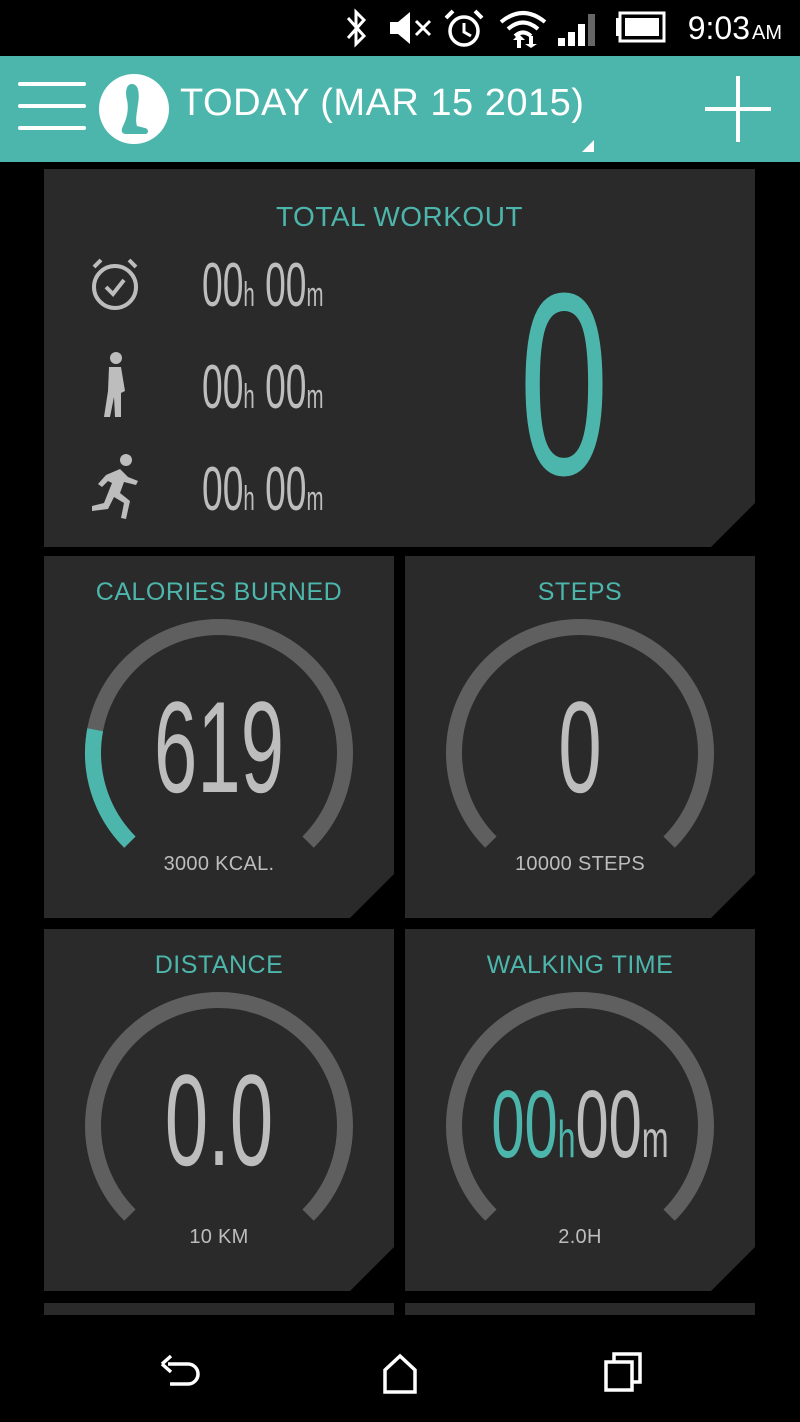  I want to click on back-button, so click(181, 1373).